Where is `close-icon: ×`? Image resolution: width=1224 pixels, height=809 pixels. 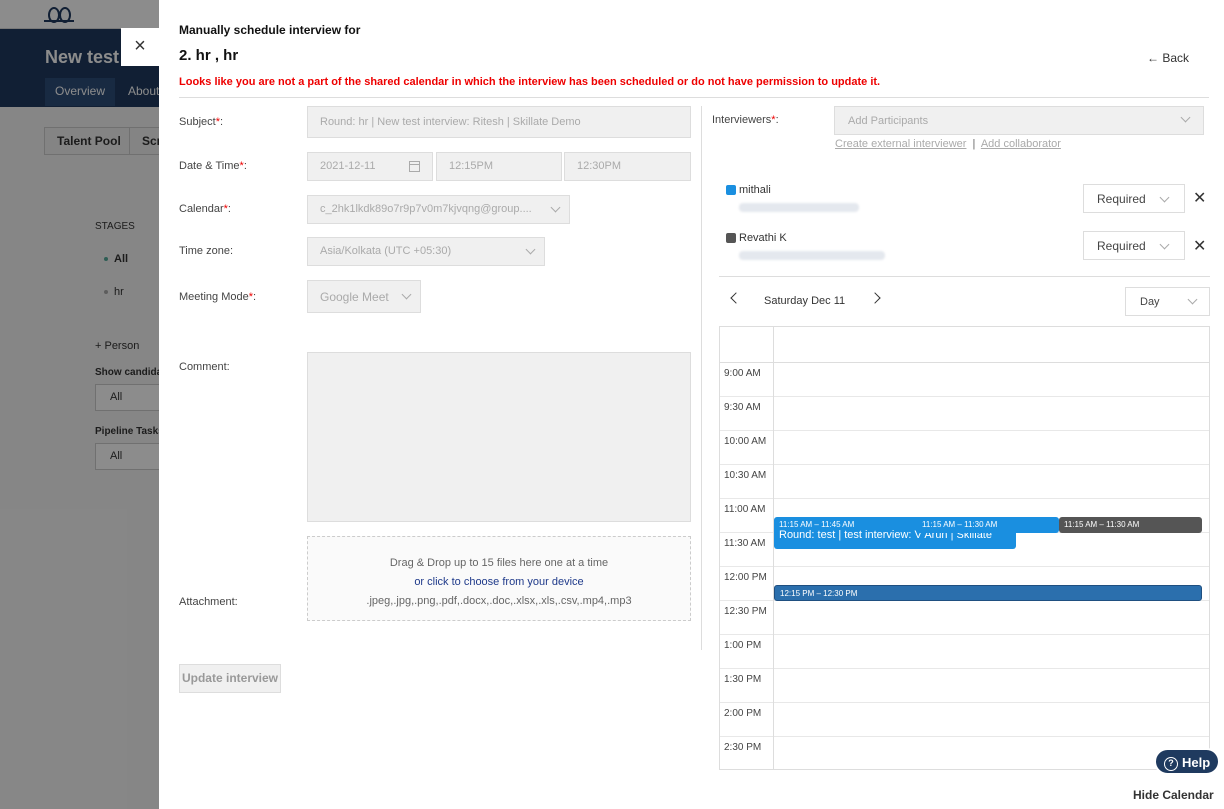
close-icon: × is located at coordinates (140, 47).